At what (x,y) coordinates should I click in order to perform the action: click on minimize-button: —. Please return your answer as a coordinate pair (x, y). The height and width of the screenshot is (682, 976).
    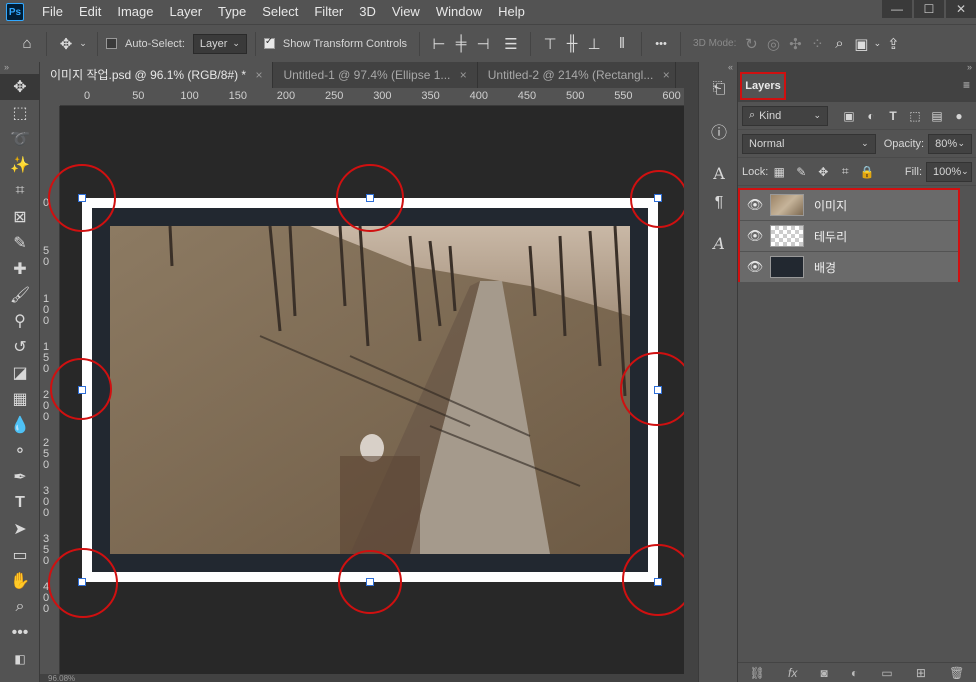
    Looking at the image, I should click on (897, 9).